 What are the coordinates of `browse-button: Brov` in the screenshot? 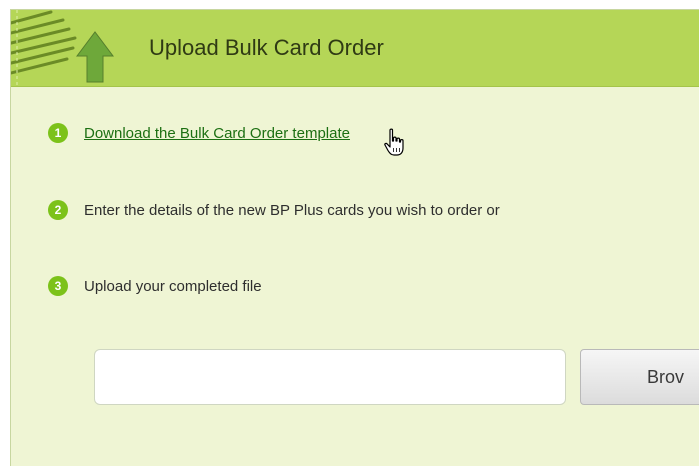 It's located at (639, 377).